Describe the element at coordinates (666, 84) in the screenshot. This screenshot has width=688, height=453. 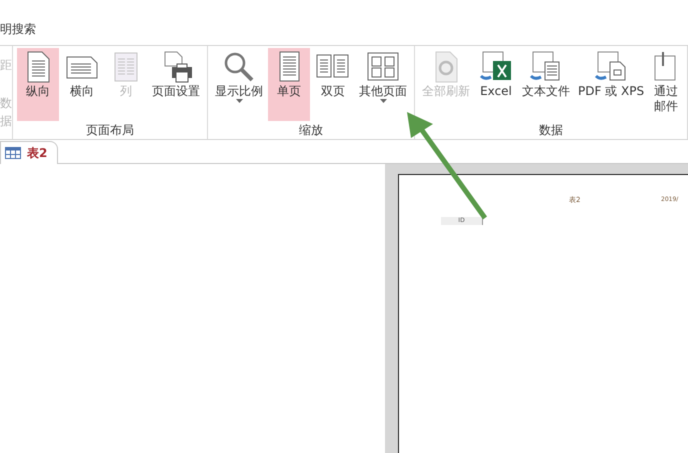
I see `ribbon-button: 通过邮件` at that location.